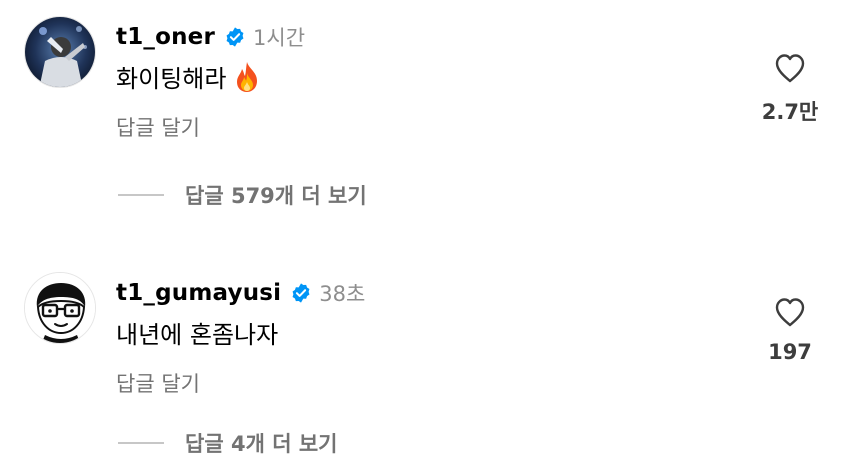 The image size is (850, 475). I want to click on username: t1_oner, so click(165, 37).